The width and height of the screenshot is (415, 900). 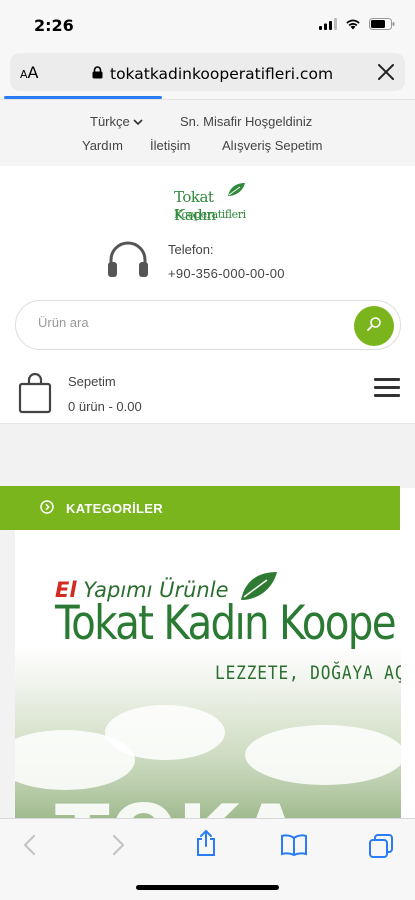 What do you see at coordinates (35, 395) in the screenshot?
I see `shopping-bag-icon` at bounding box center [35, 395].